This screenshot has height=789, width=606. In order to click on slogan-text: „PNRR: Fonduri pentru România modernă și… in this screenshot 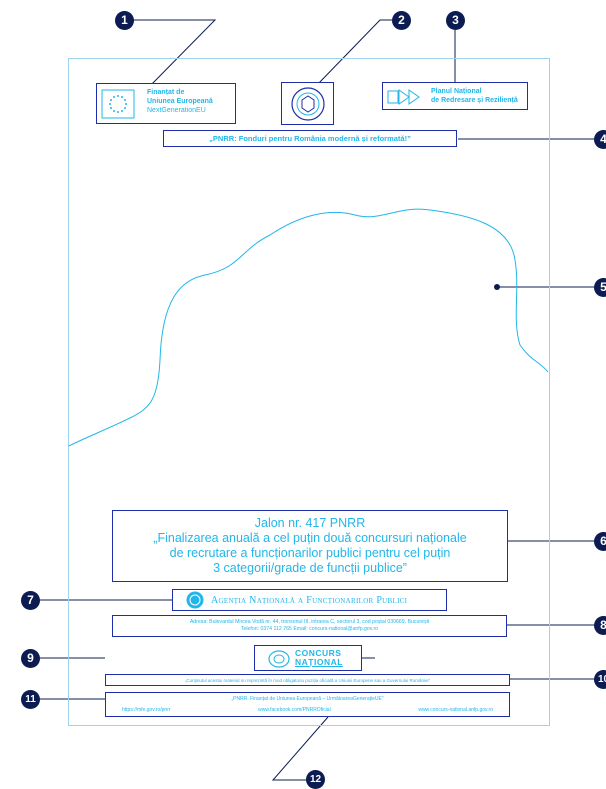, I will do `click(310, 138)`.